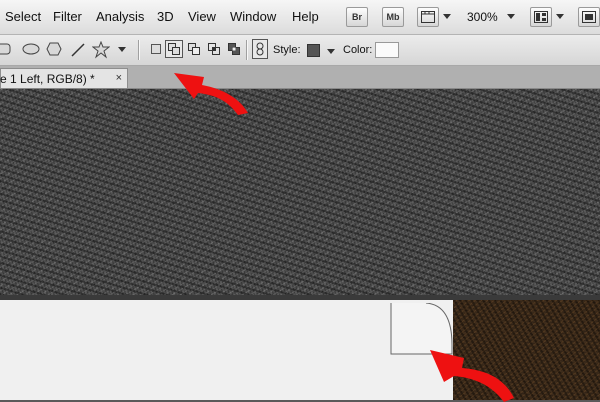 This screenshot has width=600, height=402. What do you see at coordinates (287, 50) in the screenshot?
I see `style-label: Style:` at bounding box center [287, 50].